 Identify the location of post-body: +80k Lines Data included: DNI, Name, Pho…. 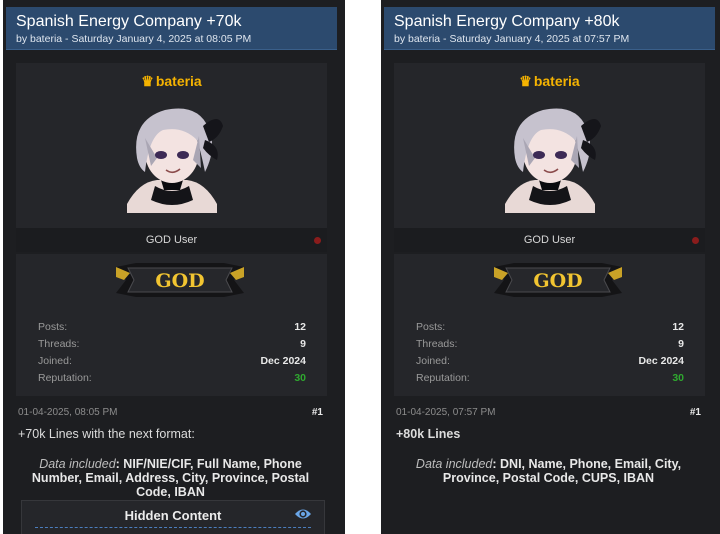
(548, 456).